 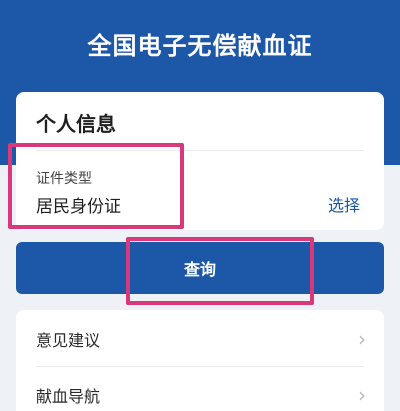 I want to click on menu-item-feedback: 意见建议 ›, so click(x=200, y=339).